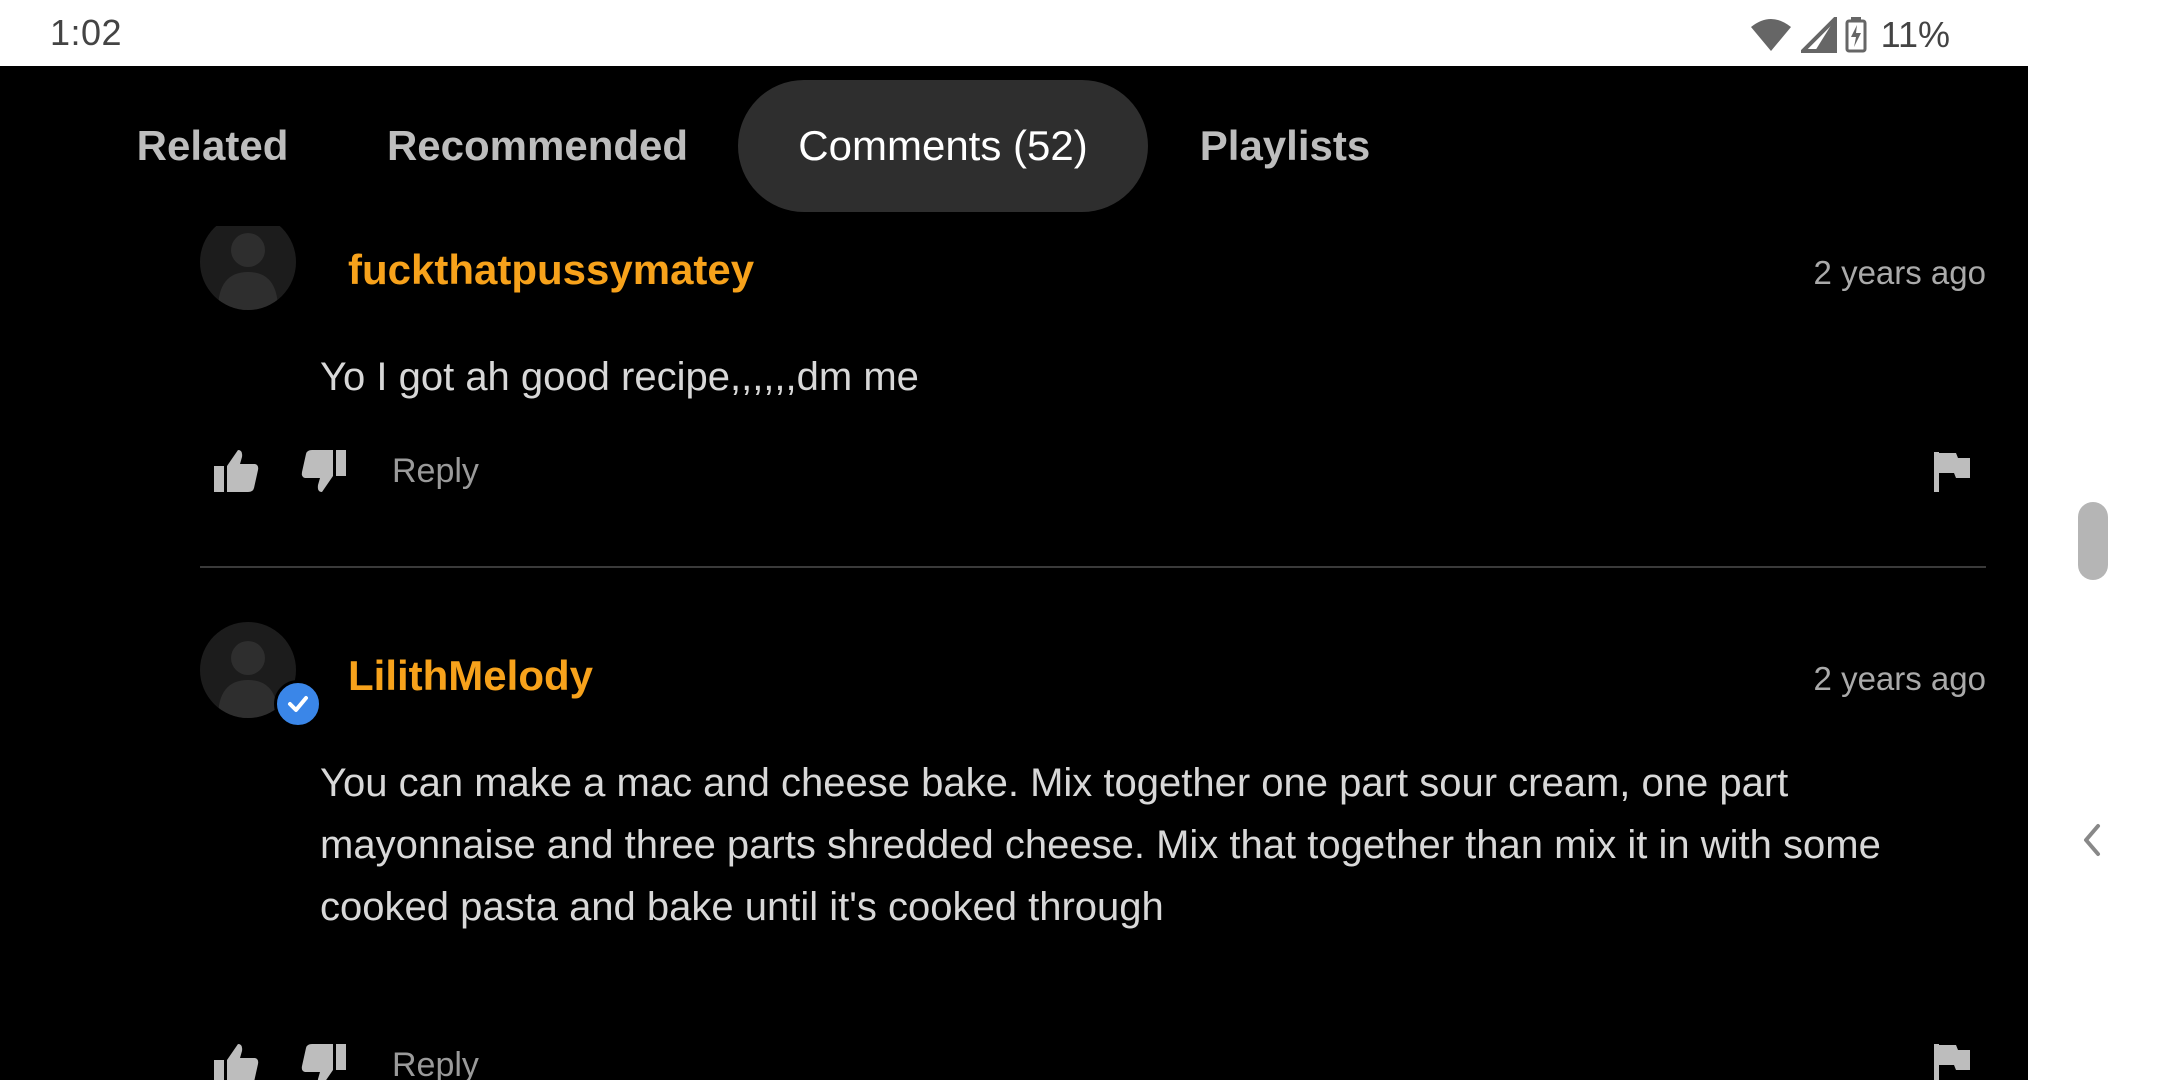 The image size is (2160, 1080). What do you see at coordinates (943, 146) in the screenshot?
I see `tab-comments: Comments (52)` at bounding box center [943, 146].